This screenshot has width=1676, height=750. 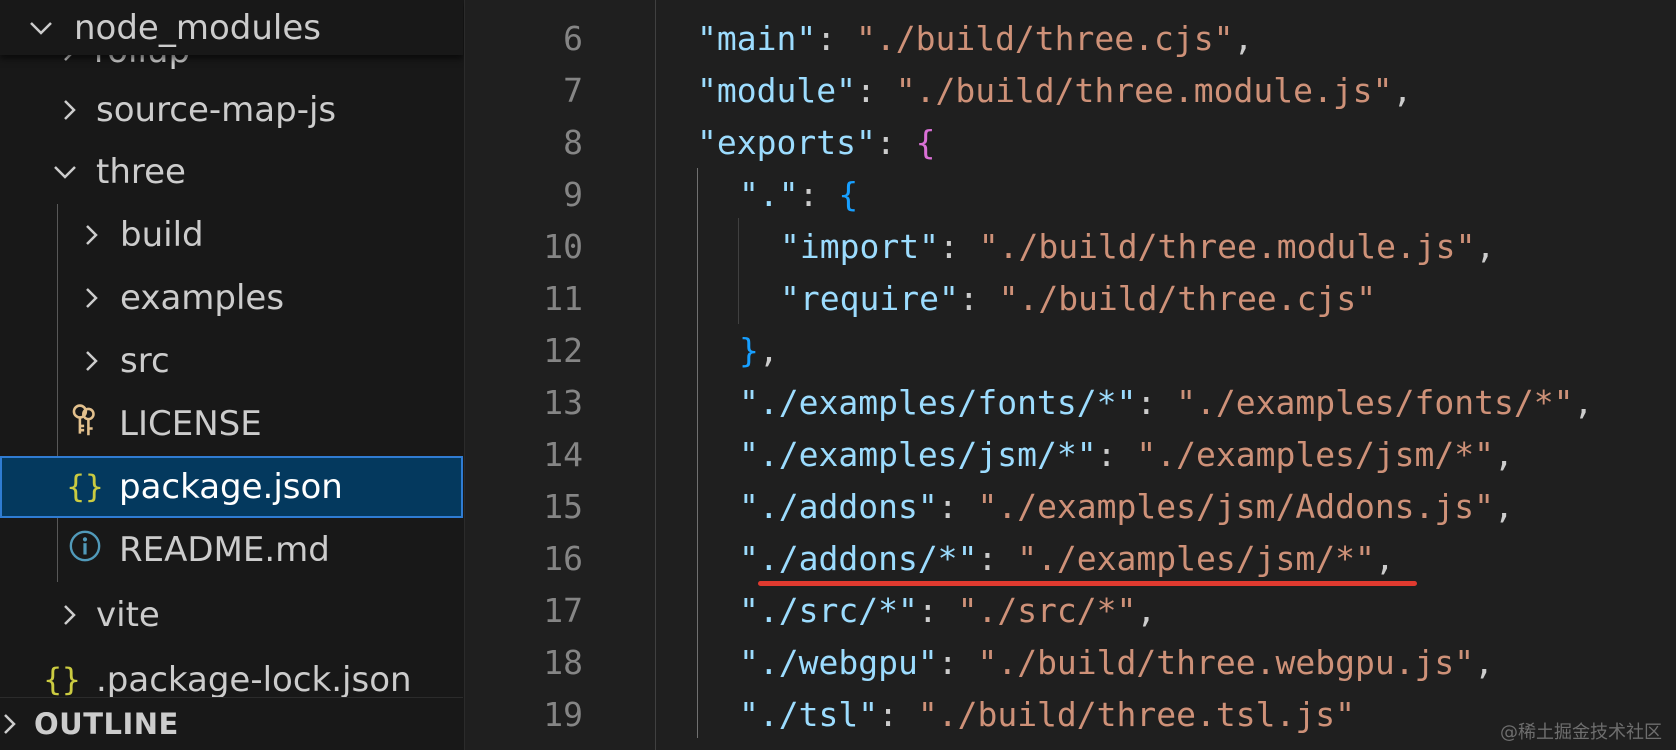 What do you see at coordinates (202, 298) in the screenshot?
I see `tree-item-label: examples` at bounding box center [202, 298].